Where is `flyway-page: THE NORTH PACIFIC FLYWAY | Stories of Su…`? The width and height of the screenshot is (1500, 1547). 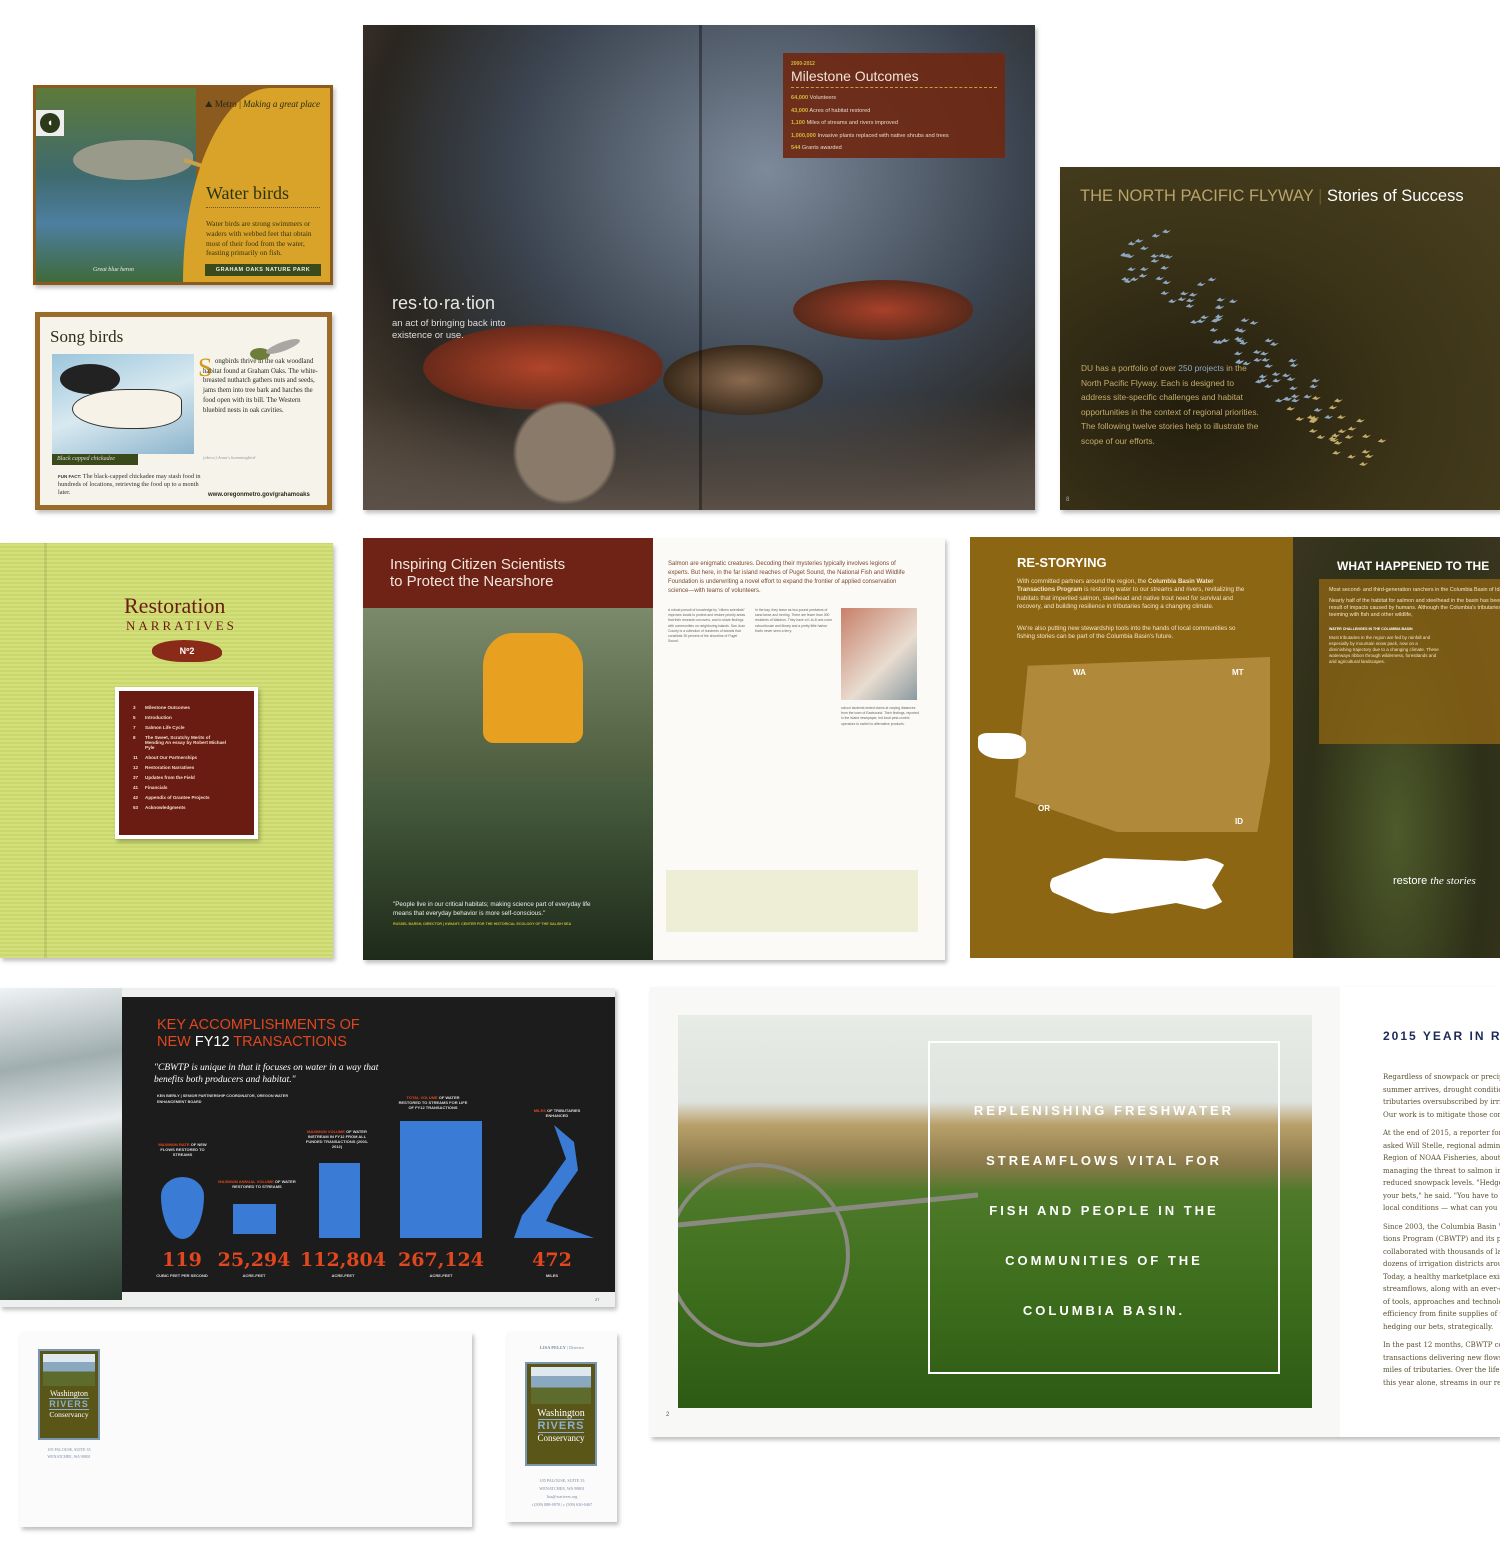
flyway-page: THE NORTH PACIFIC FLYWAY | Stories of Su… is located at coordinates (1280, 338).